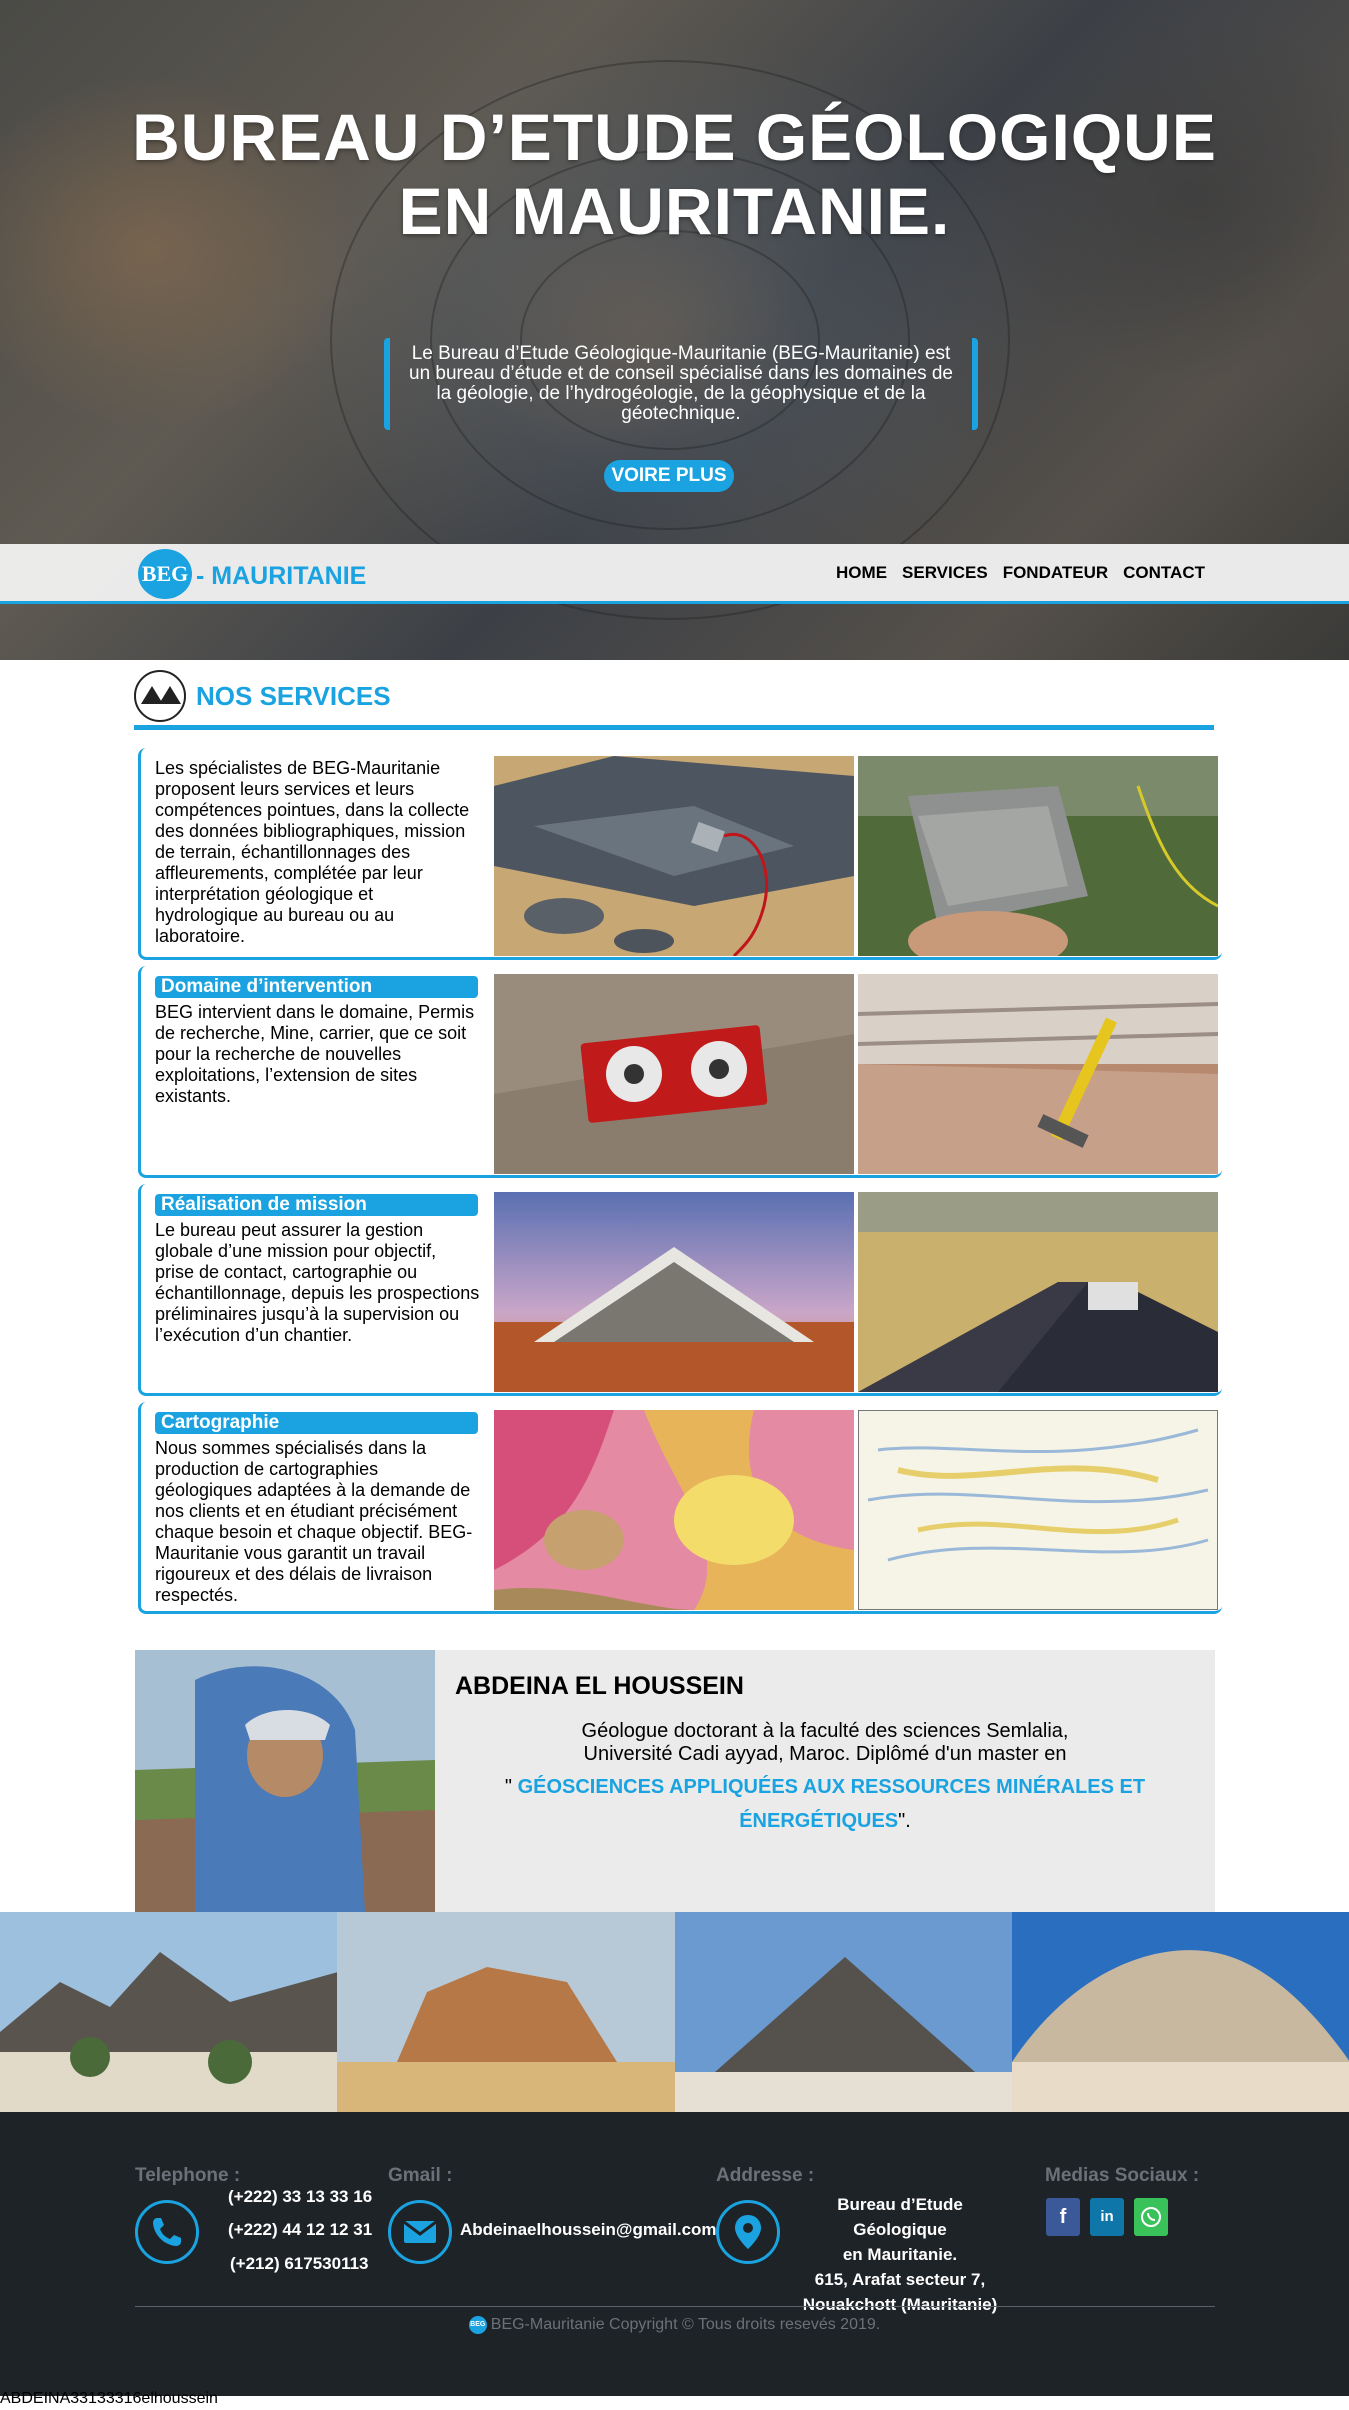 The image size is (1349, 2410). Describe the element at coordinates (420, 2175) in the screenshot. I see `gmail-heading: Gmail :` at that location.